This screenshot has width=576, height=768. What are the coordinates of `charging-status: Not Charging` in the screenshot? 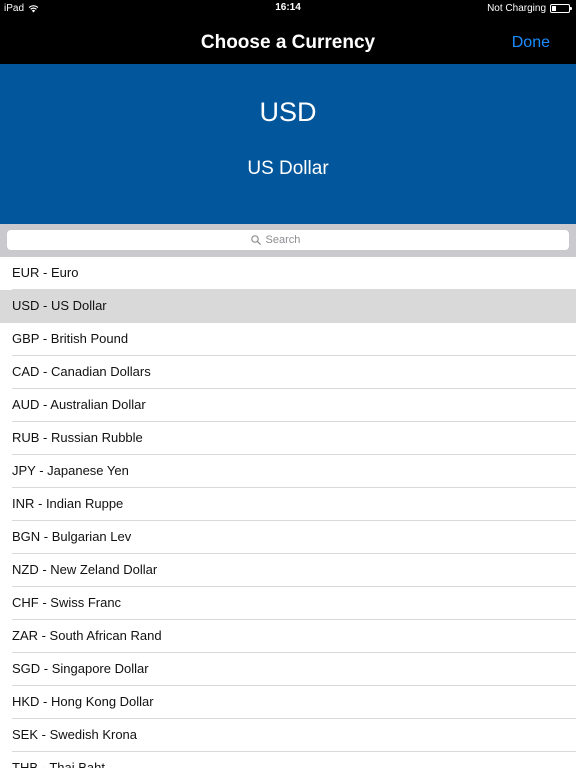 It's located at (516, 8).